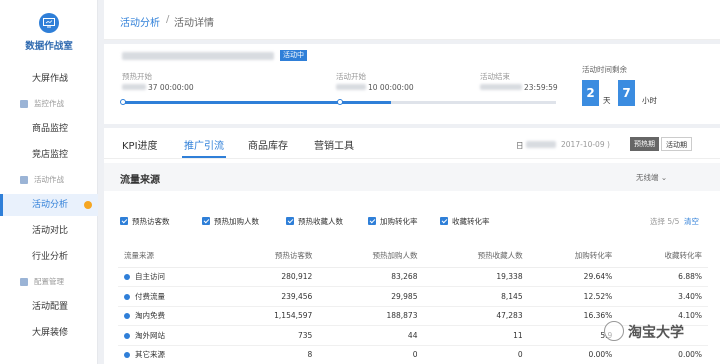 This screenshot has height=364, width=720. Describe the element at coordinates (371, 296) in the screenshot. I see `table-cell: 29,985` at that location.